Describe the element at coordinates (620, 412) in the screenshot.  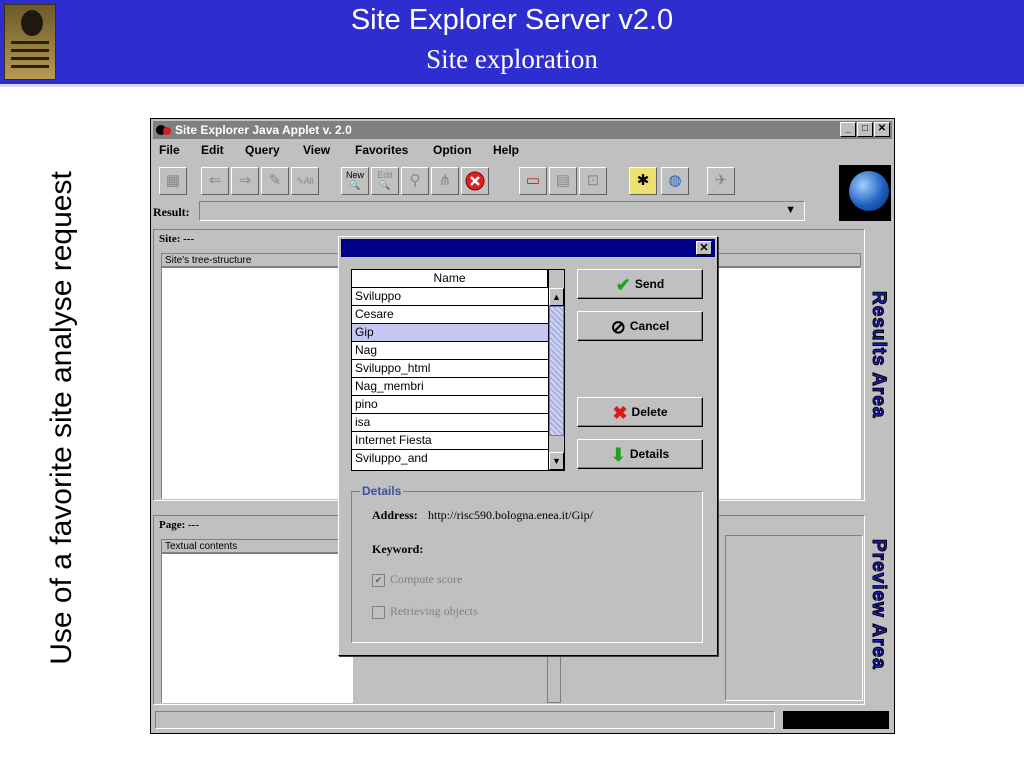
I see `red-x-icon: ✖` at that location.